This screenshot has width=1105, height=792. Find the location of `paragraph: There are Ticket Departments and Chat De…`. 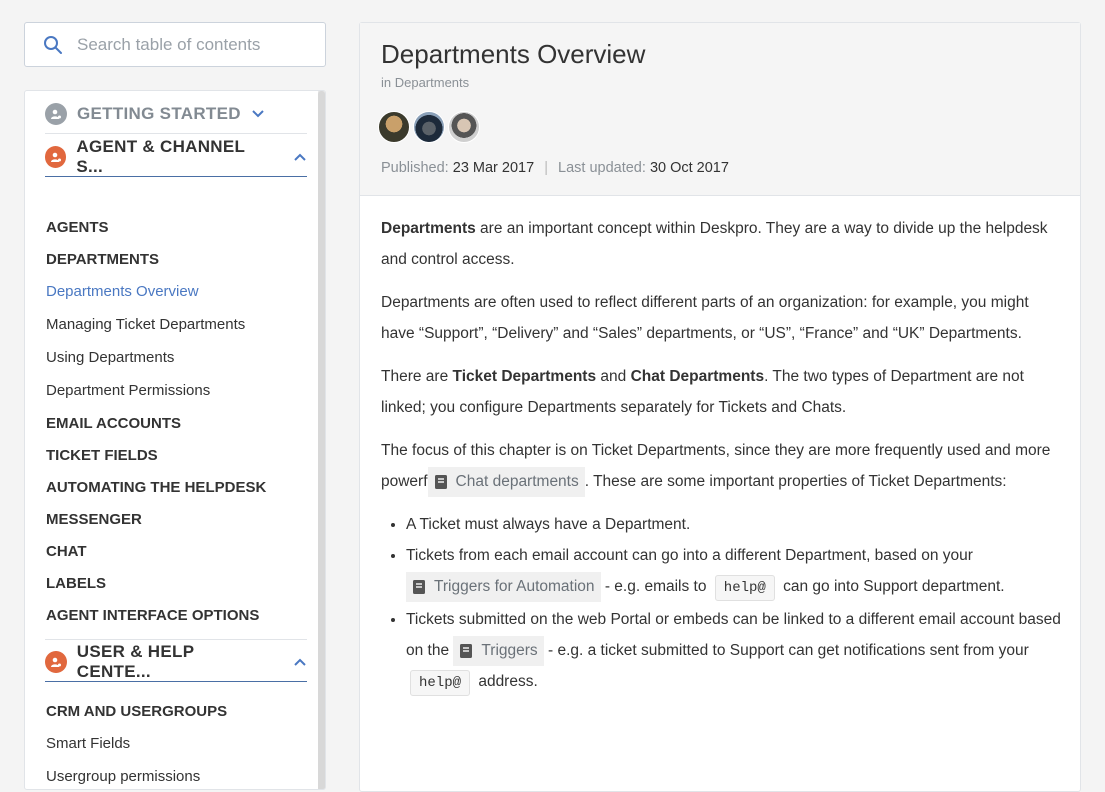

paragraph: There are Ticket Departments and Chat De… is located at coordinates (721, 392).